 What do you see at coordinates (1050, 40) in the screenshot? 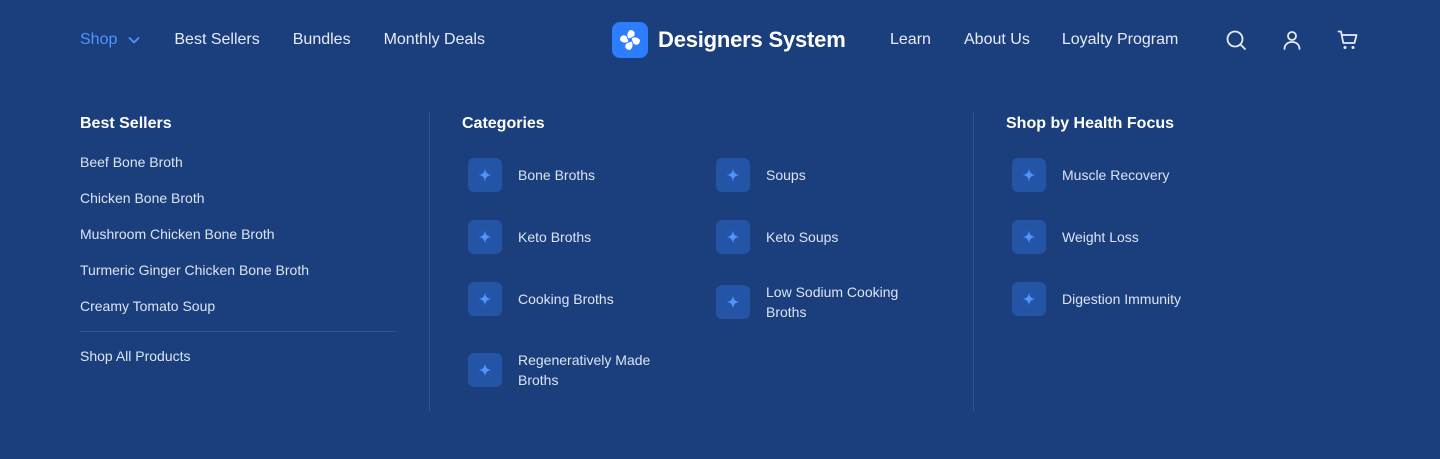
I see `nav-right-group: Learn About Us Loyalty Program` at bounding box center [1050, 40].